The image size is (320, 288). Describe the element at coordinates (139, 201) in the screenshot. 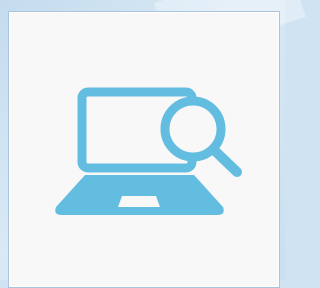

I see `laptop-touchpad-icon` at that location.